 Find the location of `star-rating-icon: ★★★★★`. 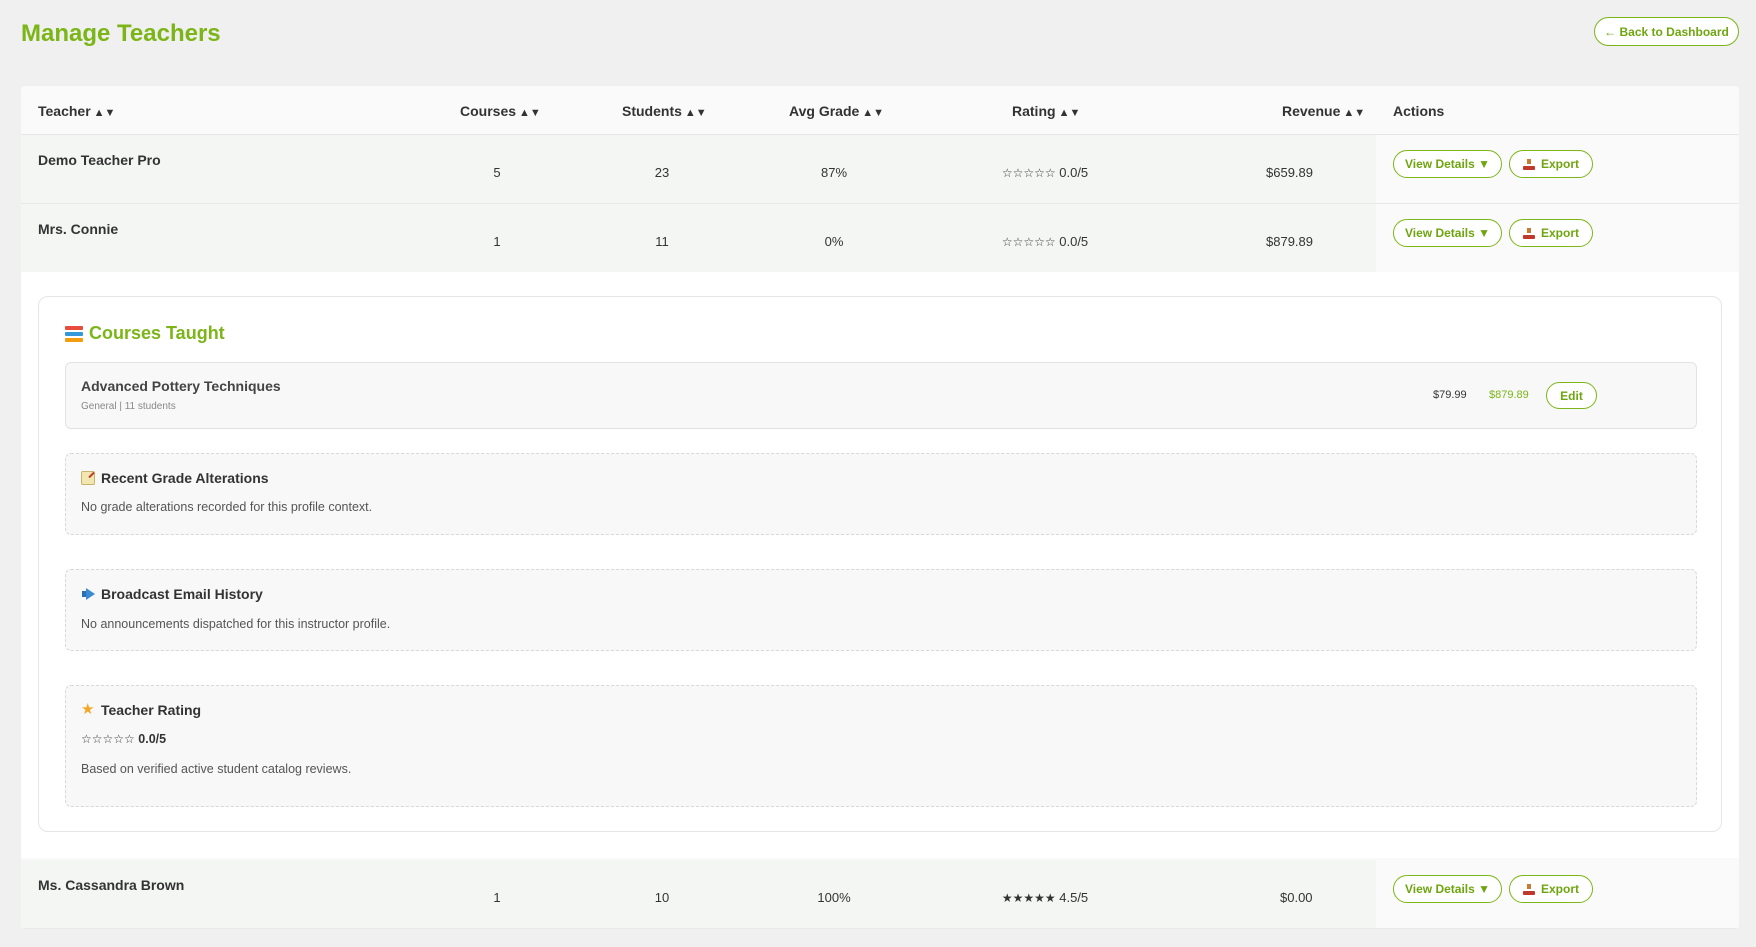

star-rating-icon: ★★★★★ is located at coordinates (1028, 898).